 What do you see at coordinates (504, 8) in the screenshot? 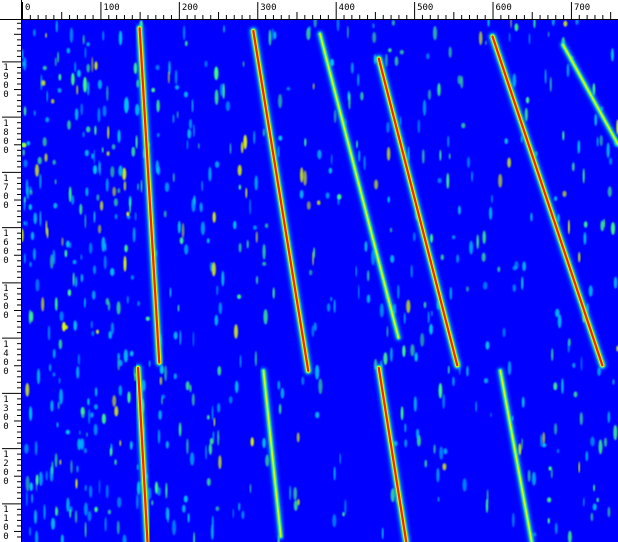
I see `x-ruler-label: 600` at bounding box center [504, 8].